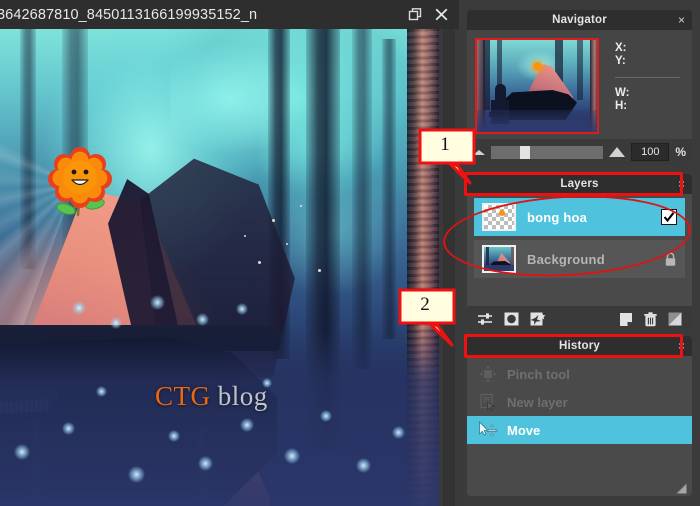  What do you see at coordinates (675, 319) in the screenshot?
I see `half-fill-square-icon` at bounding box center [675, 319].